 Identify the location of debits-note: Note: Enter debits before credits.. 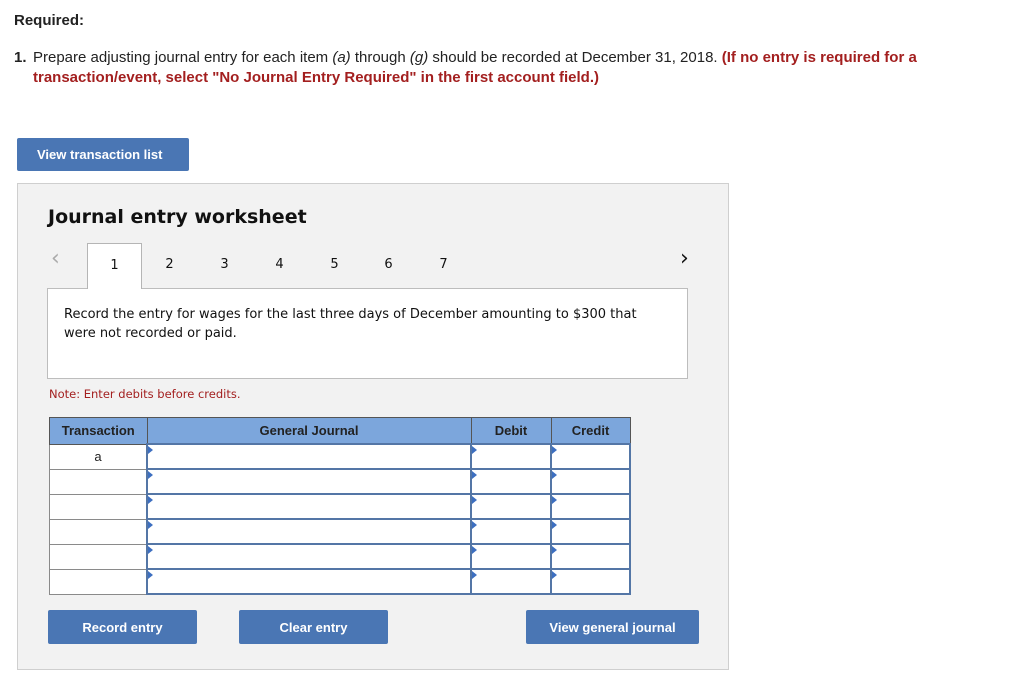
(145, 394).